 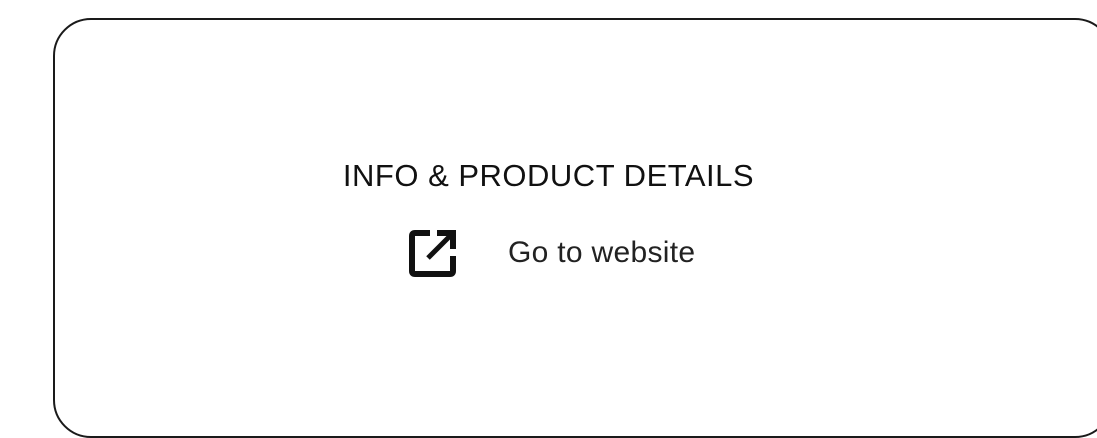 What do you see at coordinates (434, 253) in the screenshot?
I see `external-link-icon` at bounding box center [434, 253].